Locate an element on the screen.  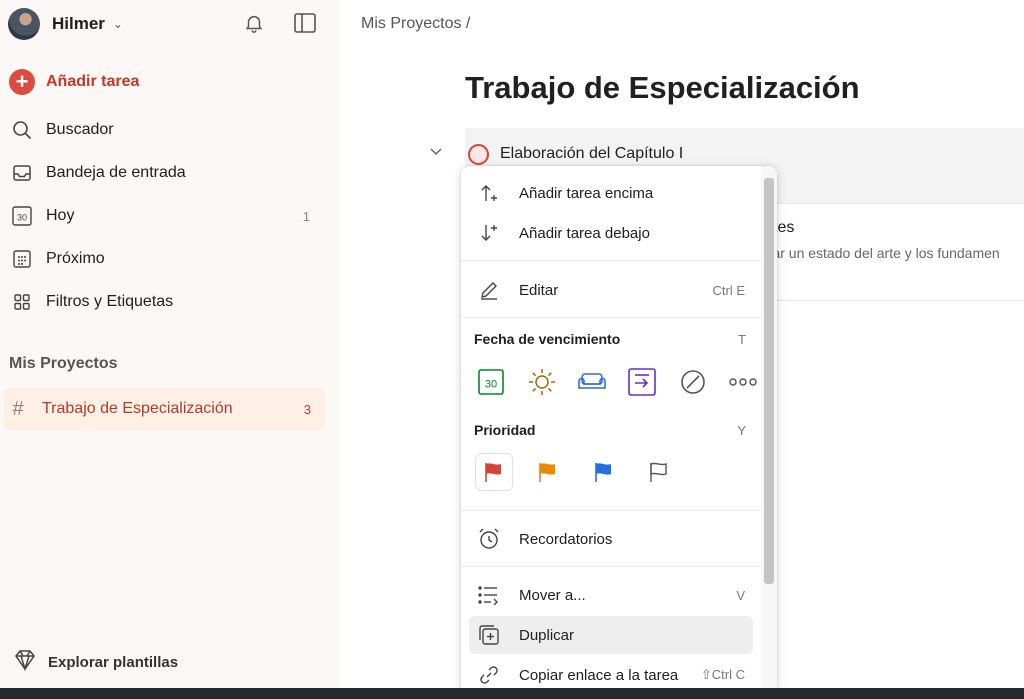
sidebar-item-count: 1 is located at coordinates (306, 216).